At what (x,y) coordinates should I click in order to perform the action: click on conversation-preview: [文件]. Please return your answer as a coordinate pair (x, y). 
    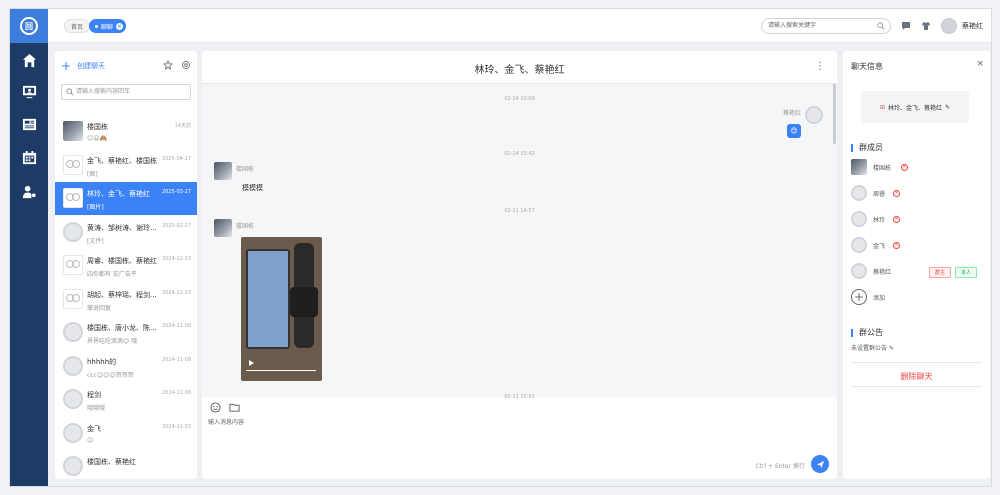
    Looking at the image, I should click on (95, 241).